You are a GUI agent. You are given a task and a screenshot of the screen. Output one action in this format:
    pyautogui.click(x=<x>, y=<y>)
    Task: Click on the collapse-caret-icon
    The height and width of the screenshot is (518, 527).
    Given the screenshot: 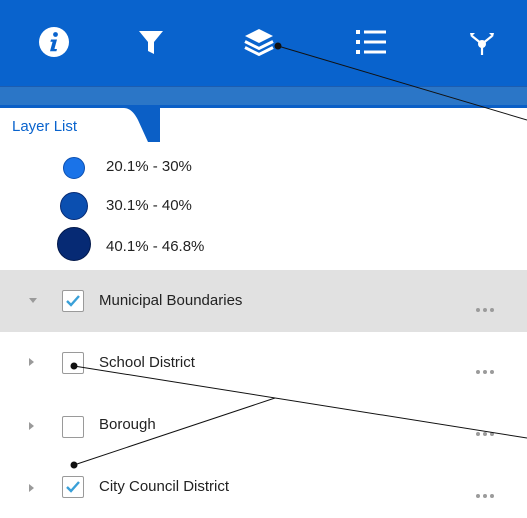 What is the action you would take?
    pyautogui.click(x=33, y=300)
    